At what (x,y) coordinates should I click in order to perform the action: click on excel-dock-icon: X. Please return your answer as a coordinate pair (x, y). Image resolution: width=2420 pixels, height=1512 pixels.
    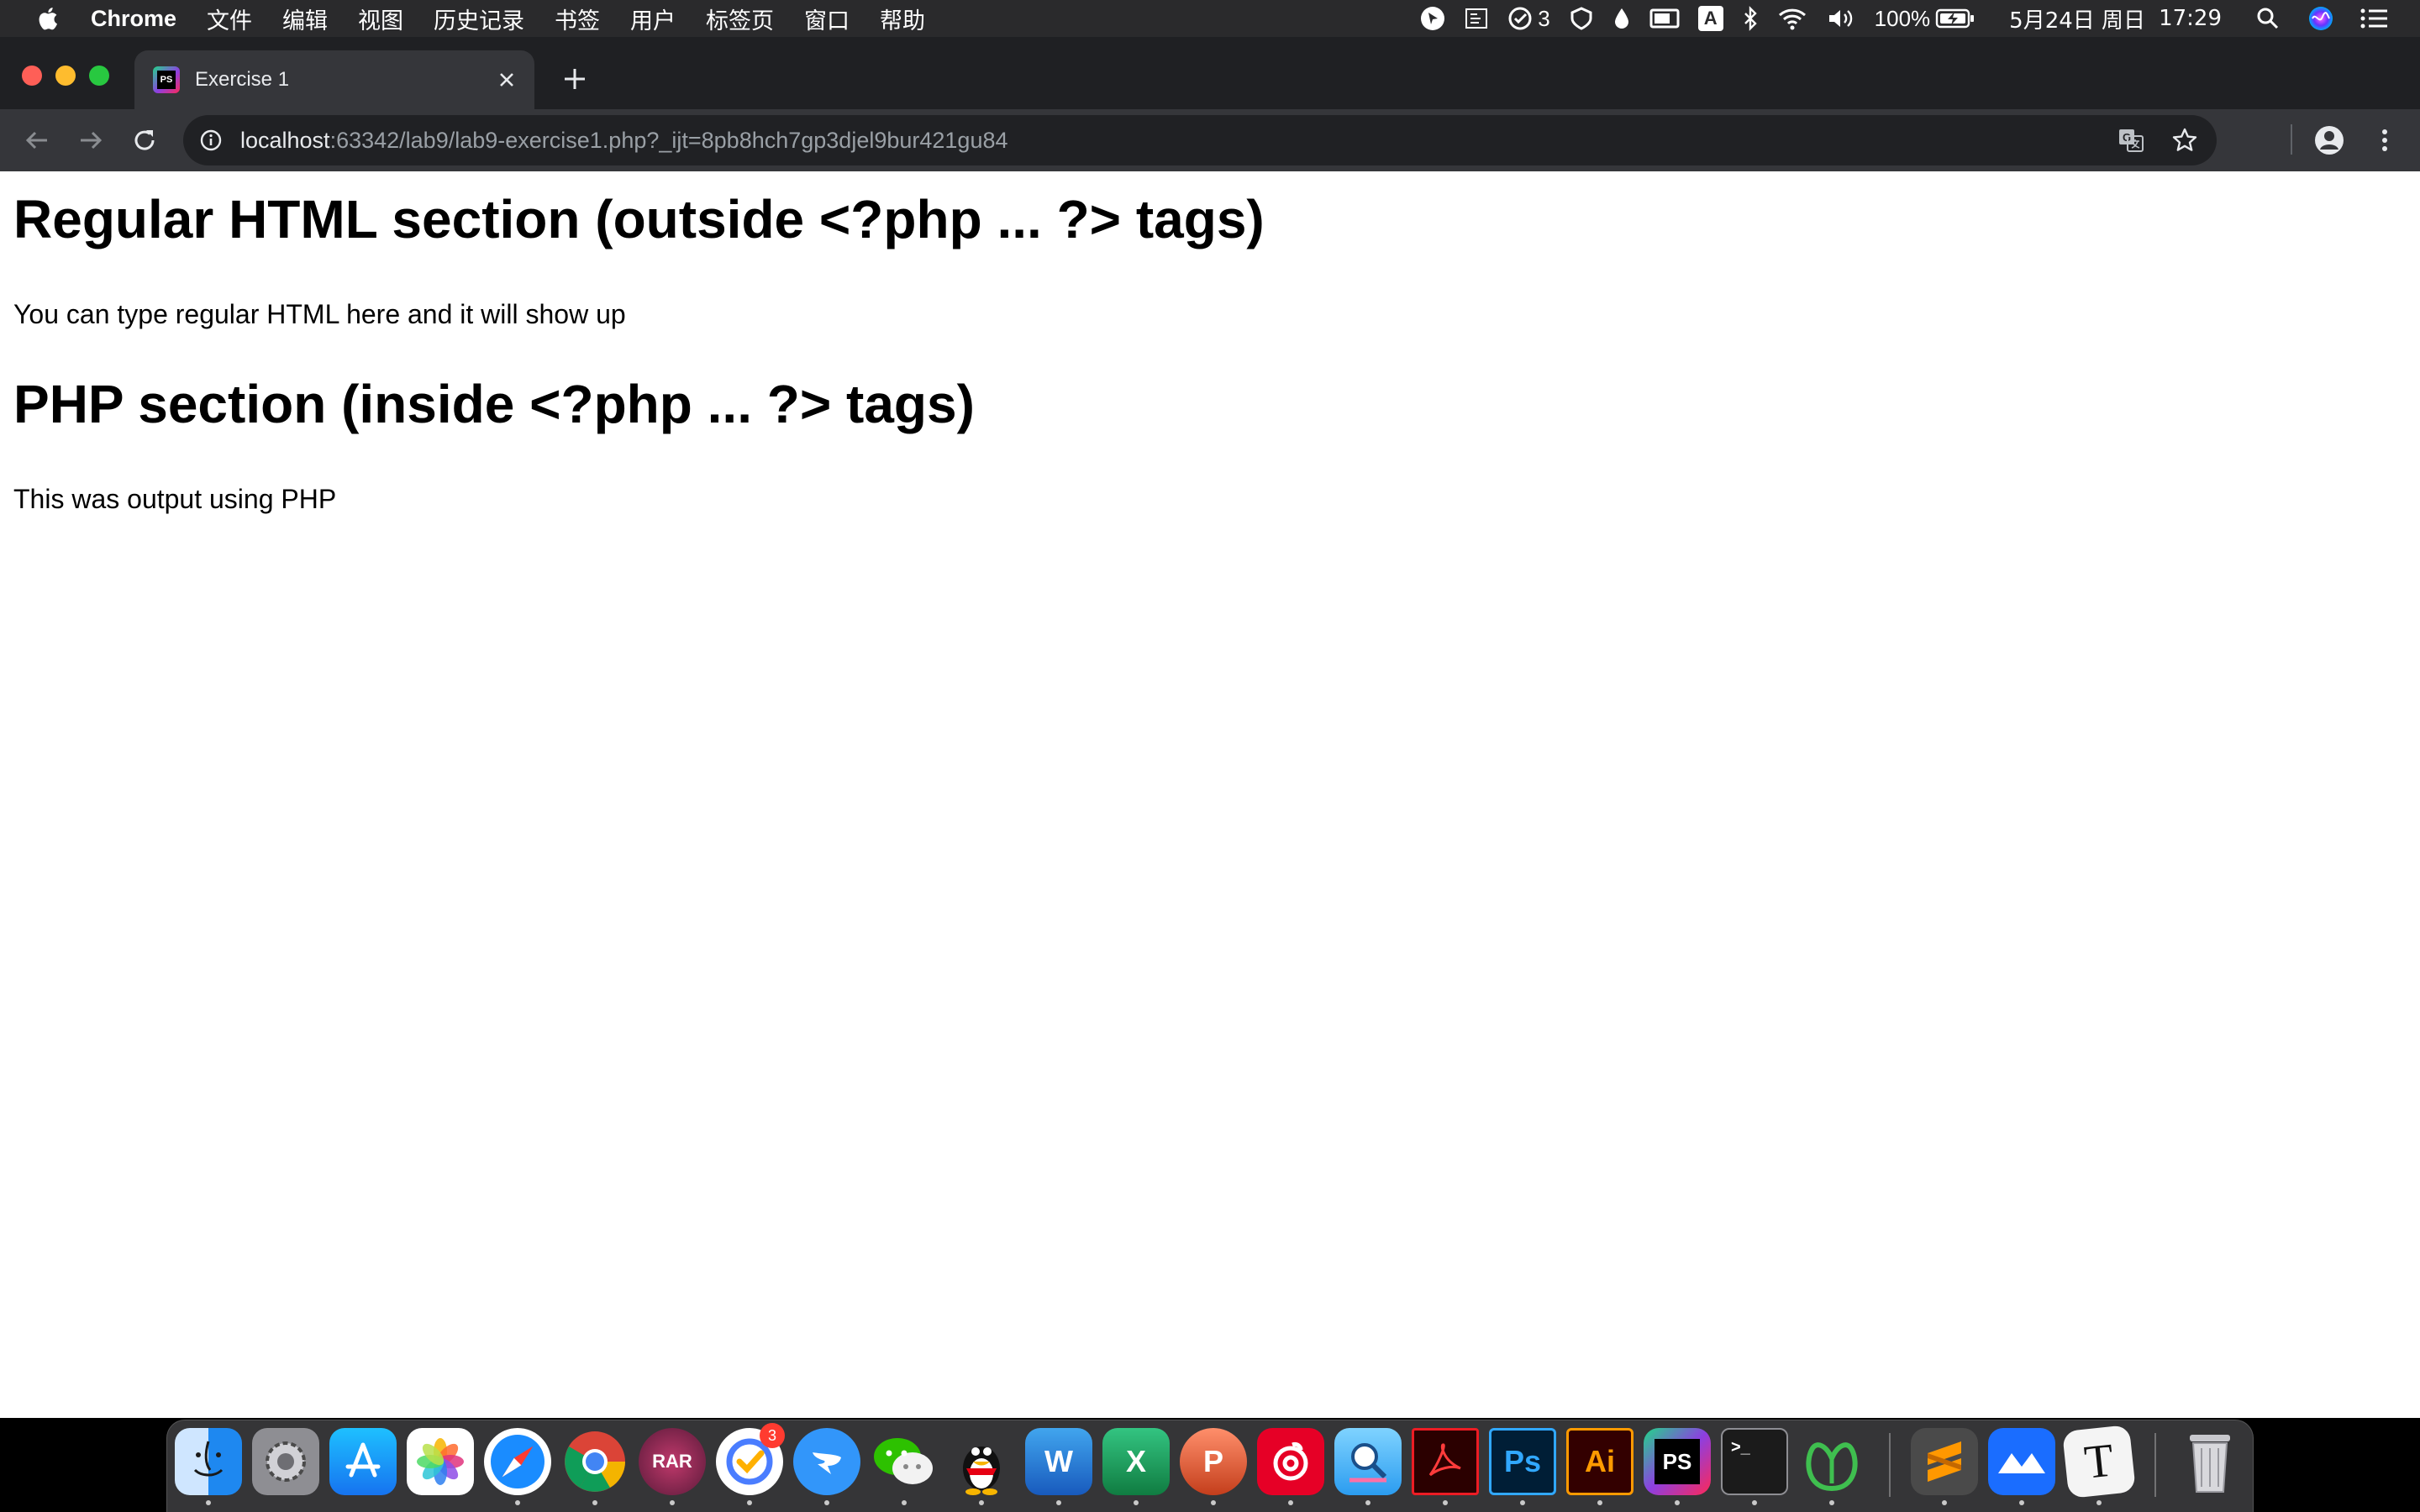
    Looking at the image, I should click on (1136, 1461).